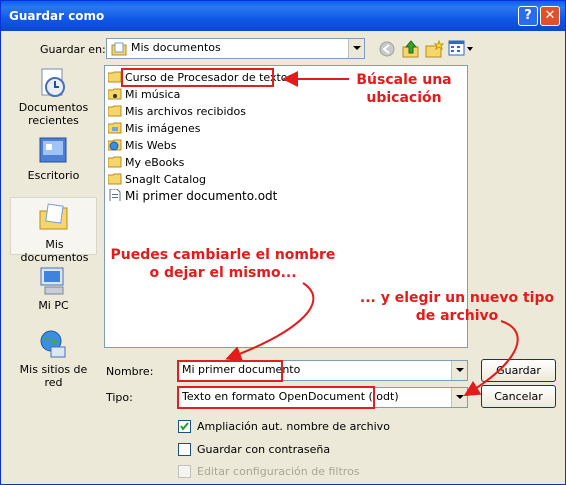  I want to click on annotation-line: ubicación, so click(404, 98).